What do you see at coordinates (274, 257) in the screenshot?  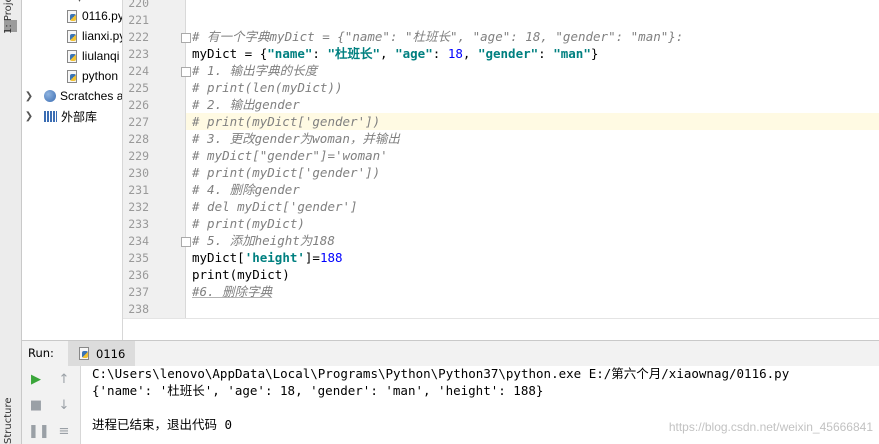 I see `code-token: 'height'` at bounding box center [274, 257].